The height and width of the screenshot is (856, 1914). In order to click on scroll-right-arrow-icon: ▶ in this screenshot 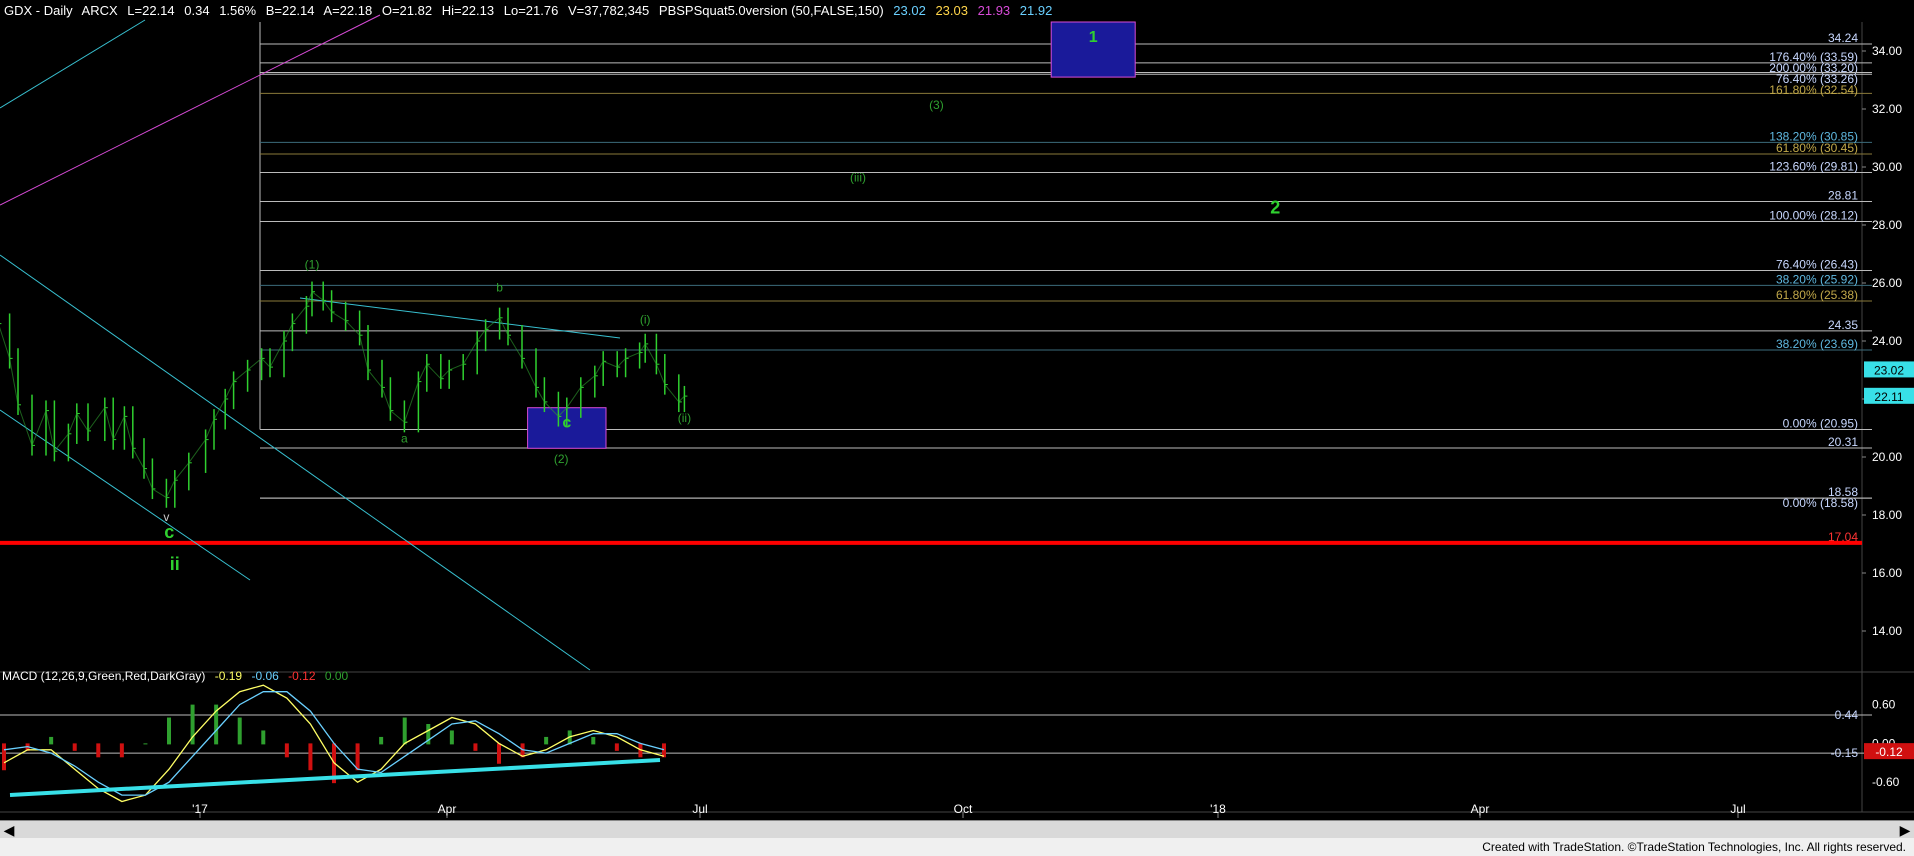, I will do `click(1905, 830)`.